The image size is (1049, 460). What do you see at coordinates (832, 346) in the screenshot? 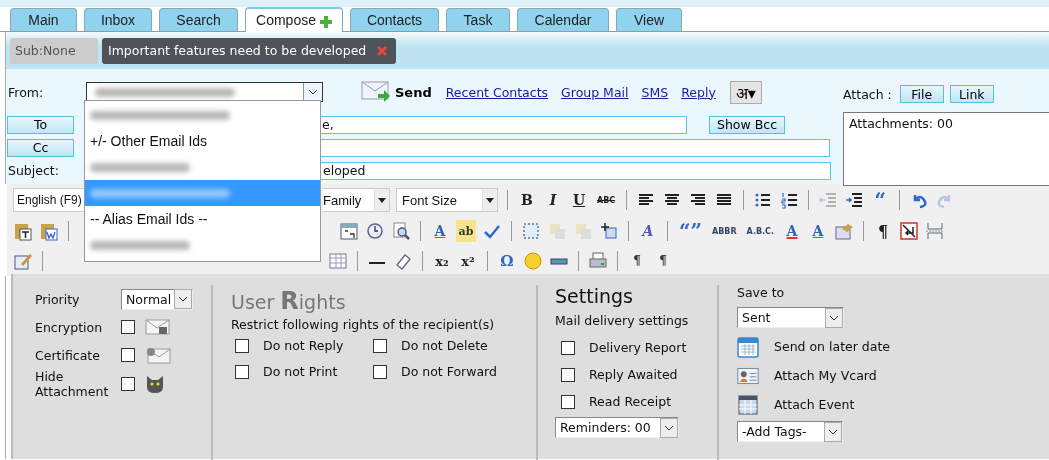
I see `action-link: Send on later date` at bounding box center [832, 346].